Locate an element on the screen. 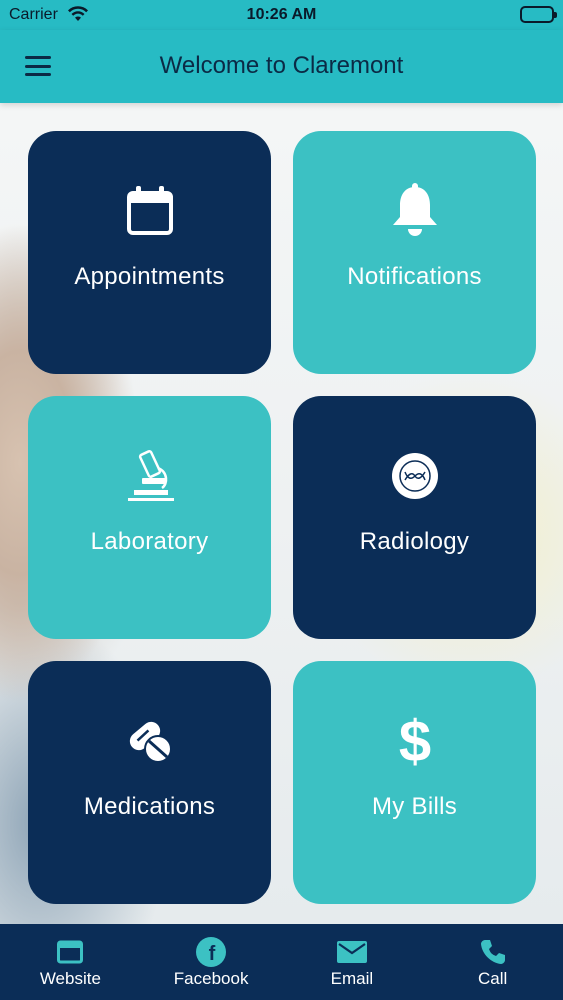  facebook-icon: f is located at coordinates (211, 952).